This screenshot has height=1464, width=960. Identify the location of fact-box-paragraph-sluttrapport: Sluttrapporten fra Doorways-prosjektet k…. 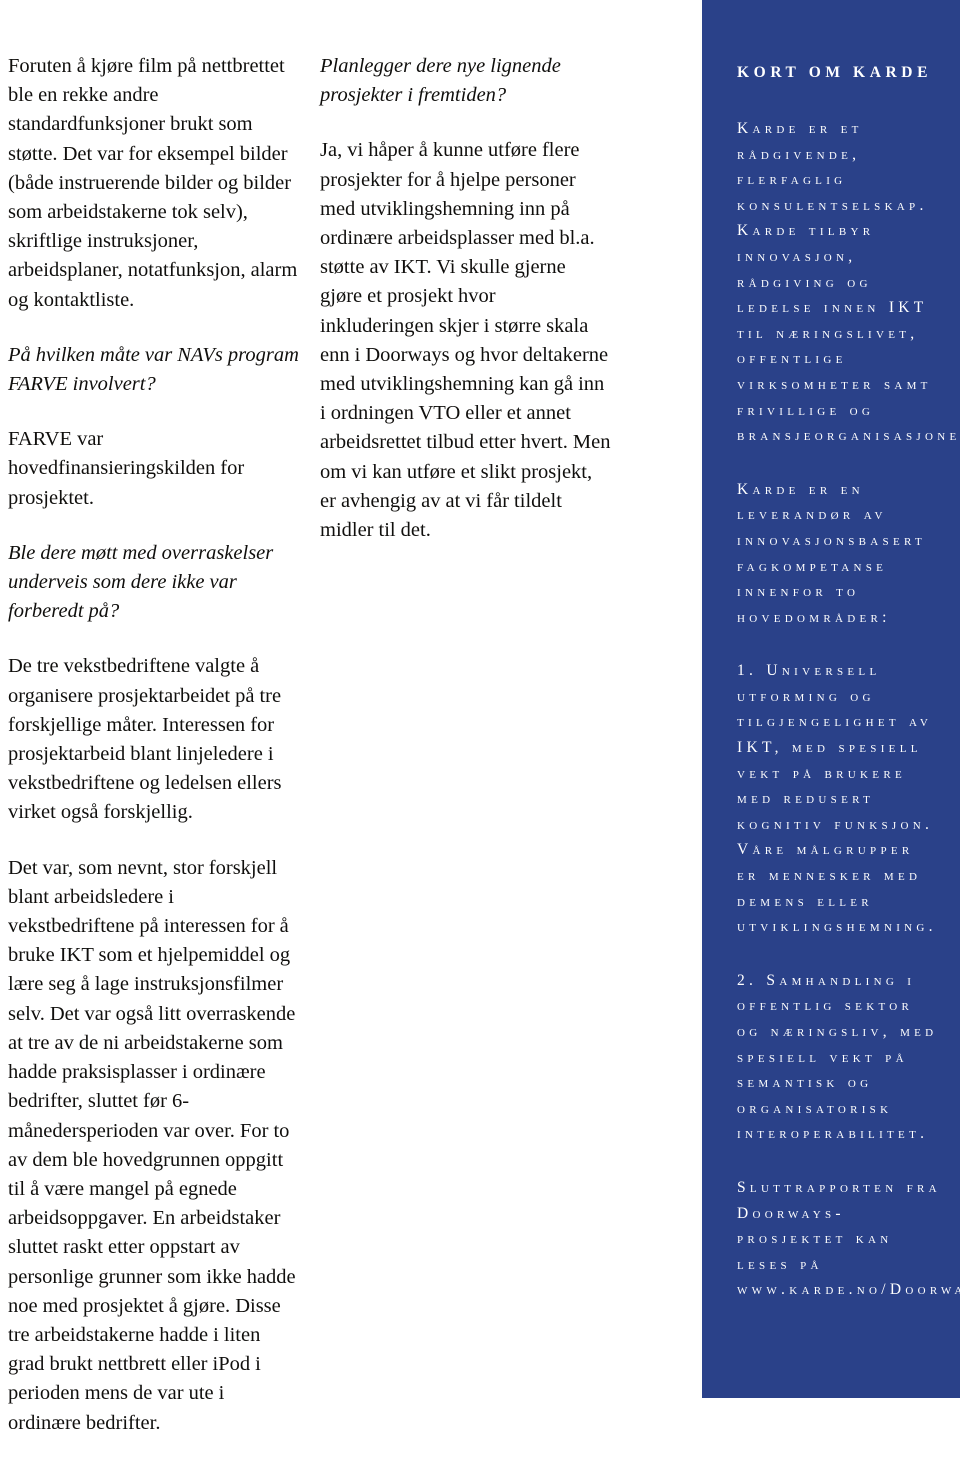
(848, 1238).